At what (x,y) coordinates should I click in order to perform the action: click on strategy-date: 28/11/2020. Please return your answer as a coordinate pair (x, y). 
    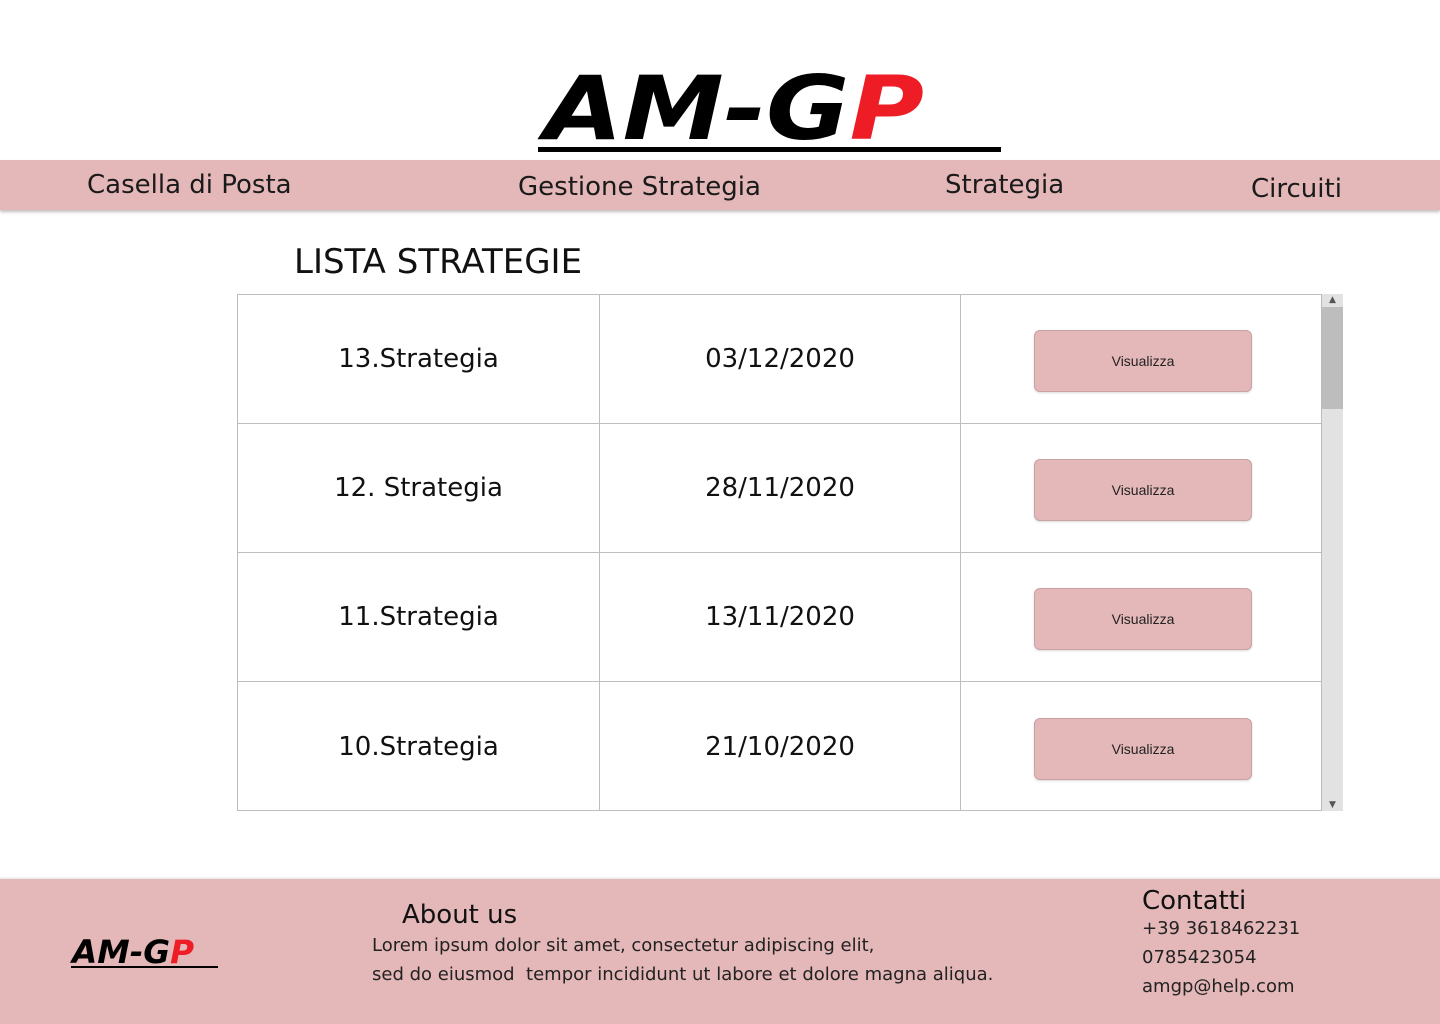
    Looking at the image, I should click on (780, 488).